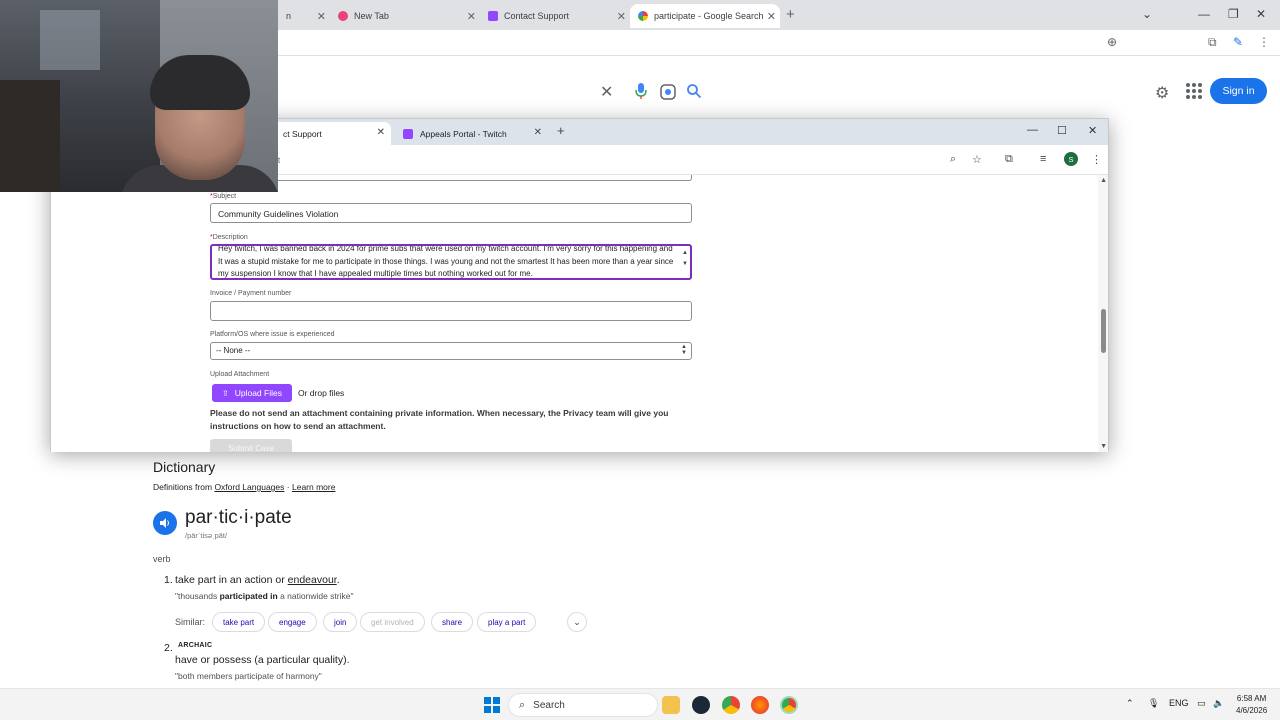 The width and height of the screenshot is (1280, 720). I want to click on platform-label: Platform/OS where issue is experienced, so click(272, 334).